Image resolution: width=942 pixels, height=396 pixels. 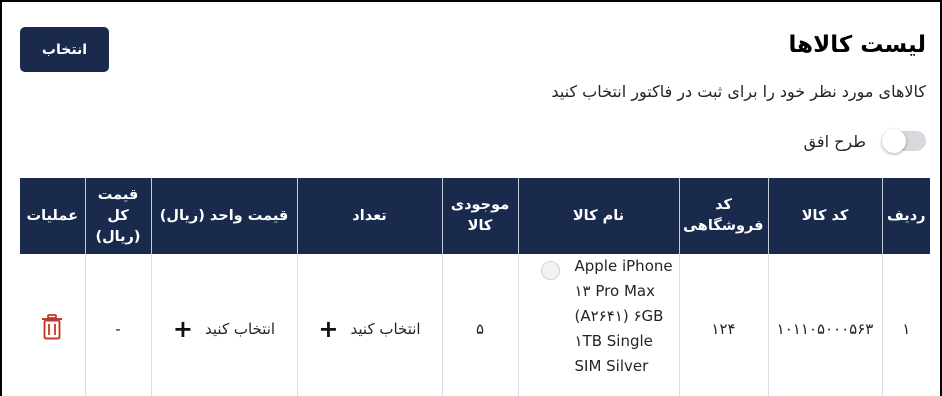 I want to click on cell-stock: ۵, so click(x=479, y=325).